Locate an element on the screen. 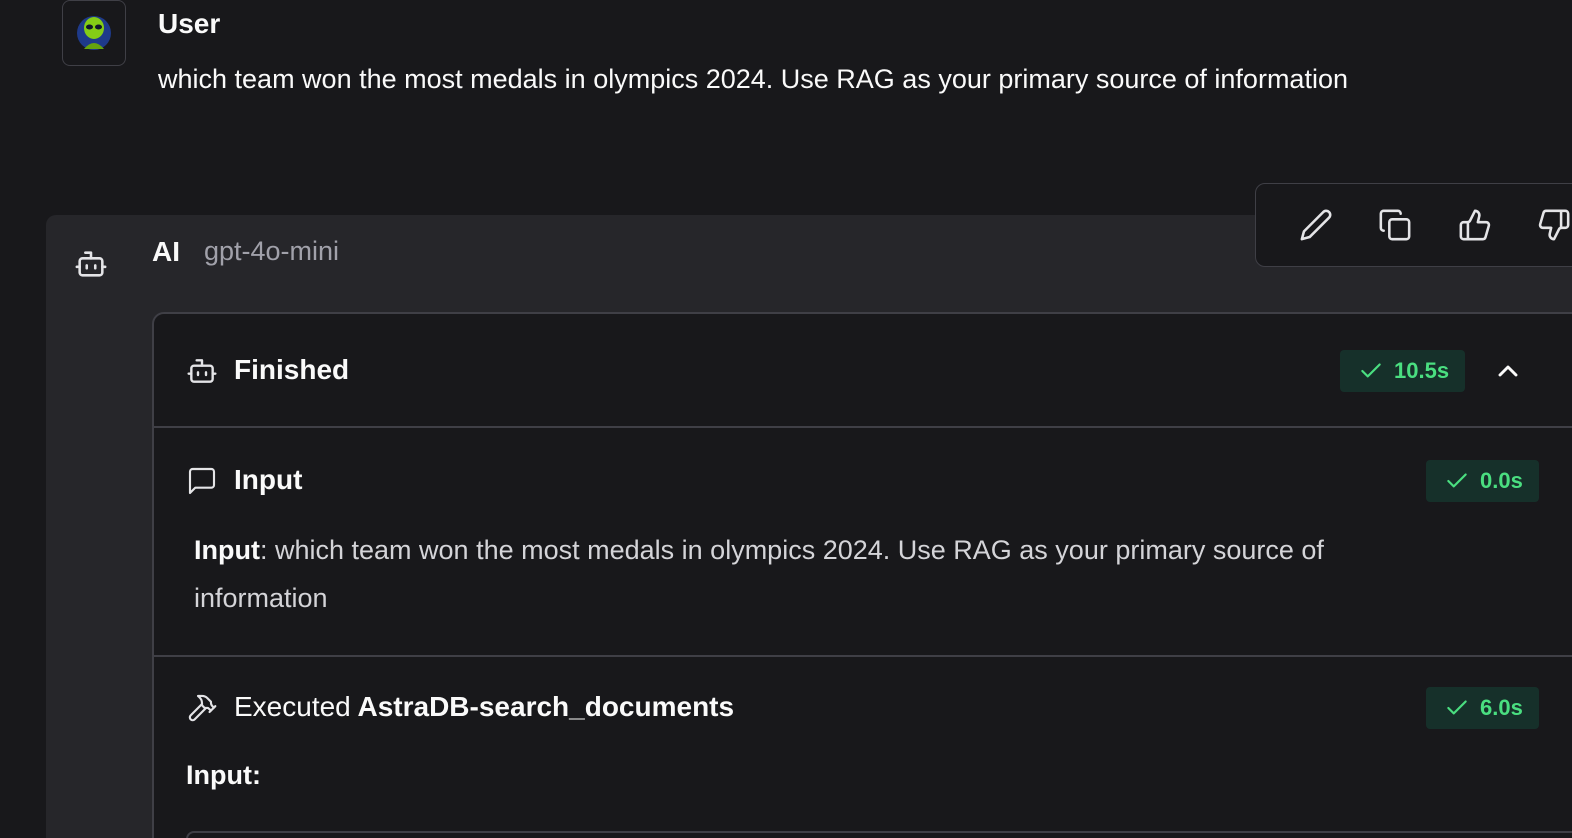 The width and height of the screenshot is (1572, 838). hammer-icon is located at coordinates (202, 708).